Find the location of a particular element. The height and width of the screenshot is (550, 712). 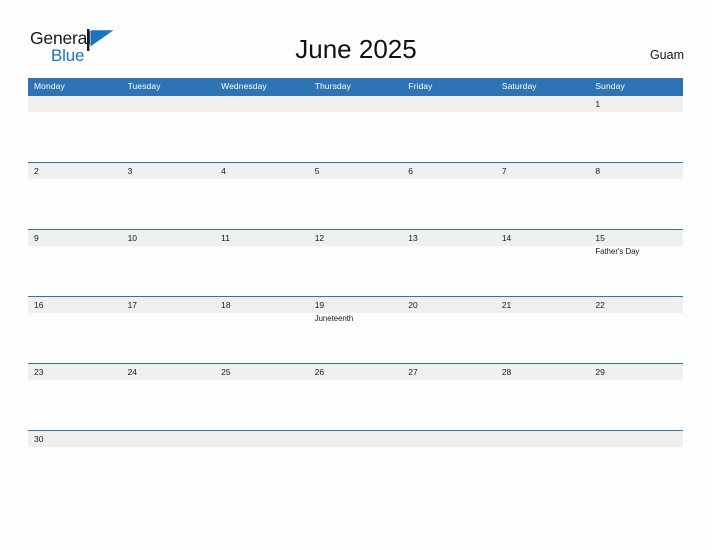

day-number: 18 is located at coordinates (262, 305).